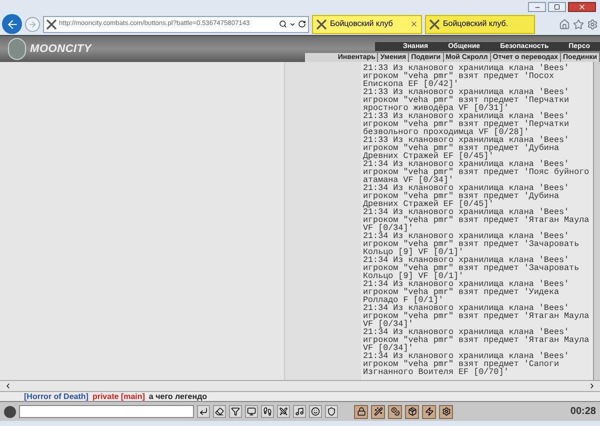  Describe the element at coordinates (17, 49) in the screenshot. I see `emblem-icon` at that location.